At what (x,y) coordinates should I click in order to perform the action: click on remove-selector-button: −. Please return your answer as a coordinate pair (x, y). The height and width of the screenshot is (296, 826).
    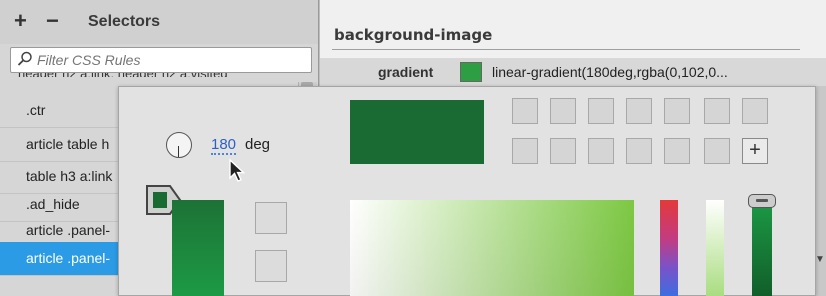
    Looking at the image, I should click on (52, 21).